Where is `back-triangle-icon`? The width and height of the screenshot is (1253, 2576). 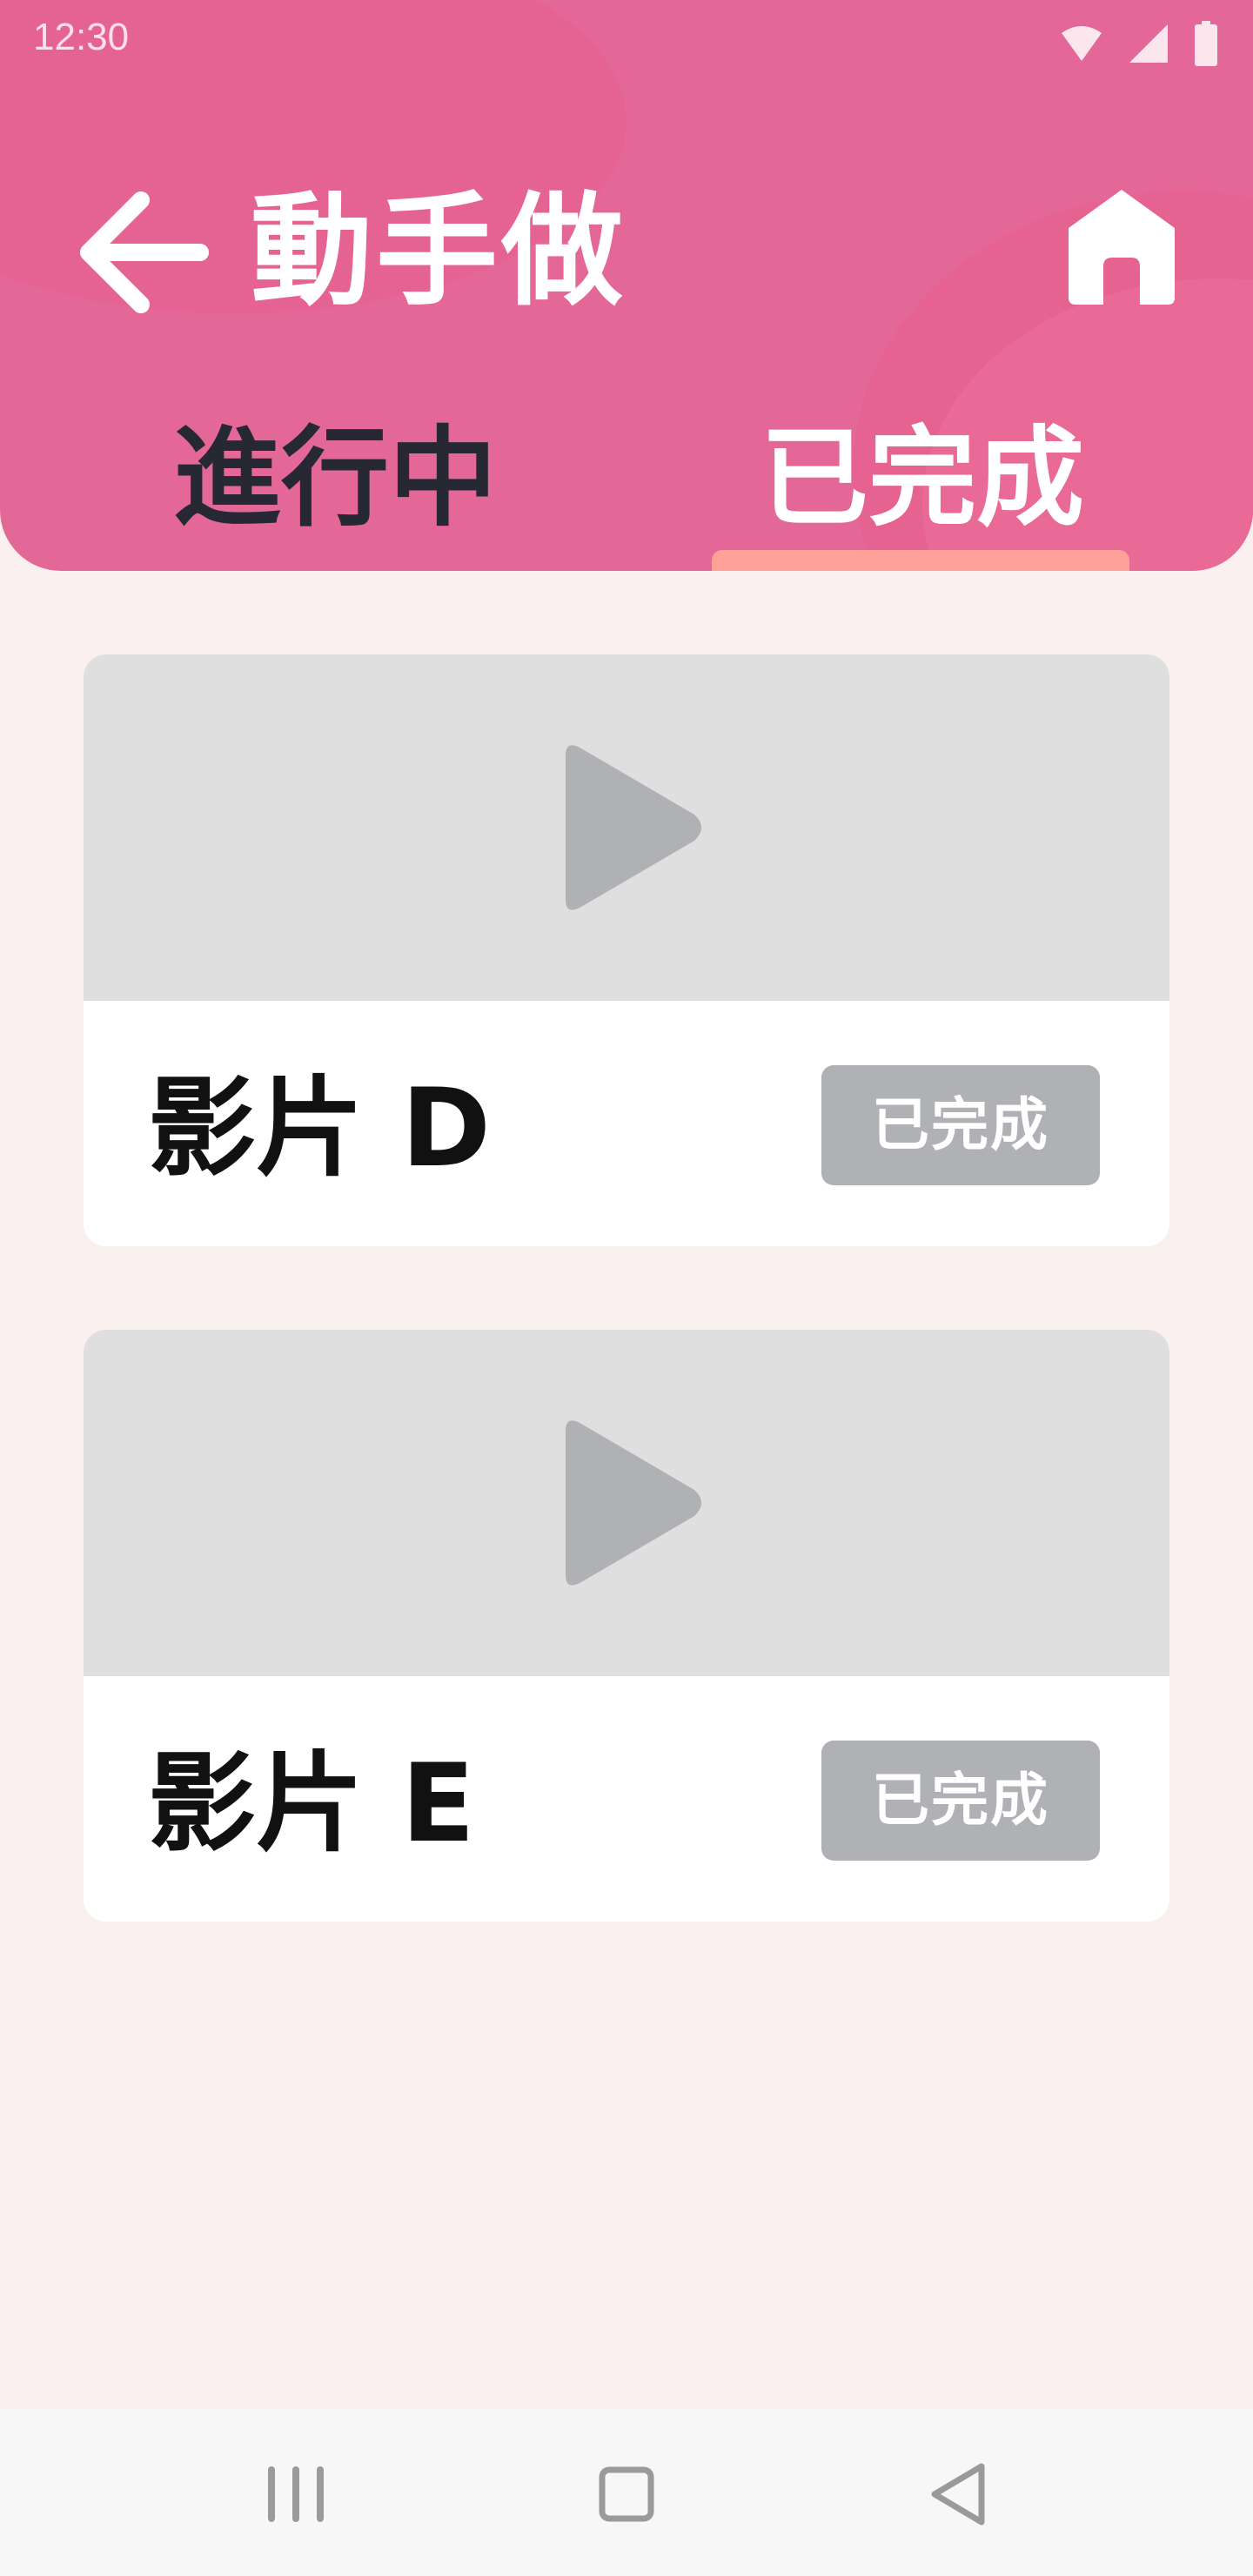 back-triangle-icon is located at coordinates (958, 2494).